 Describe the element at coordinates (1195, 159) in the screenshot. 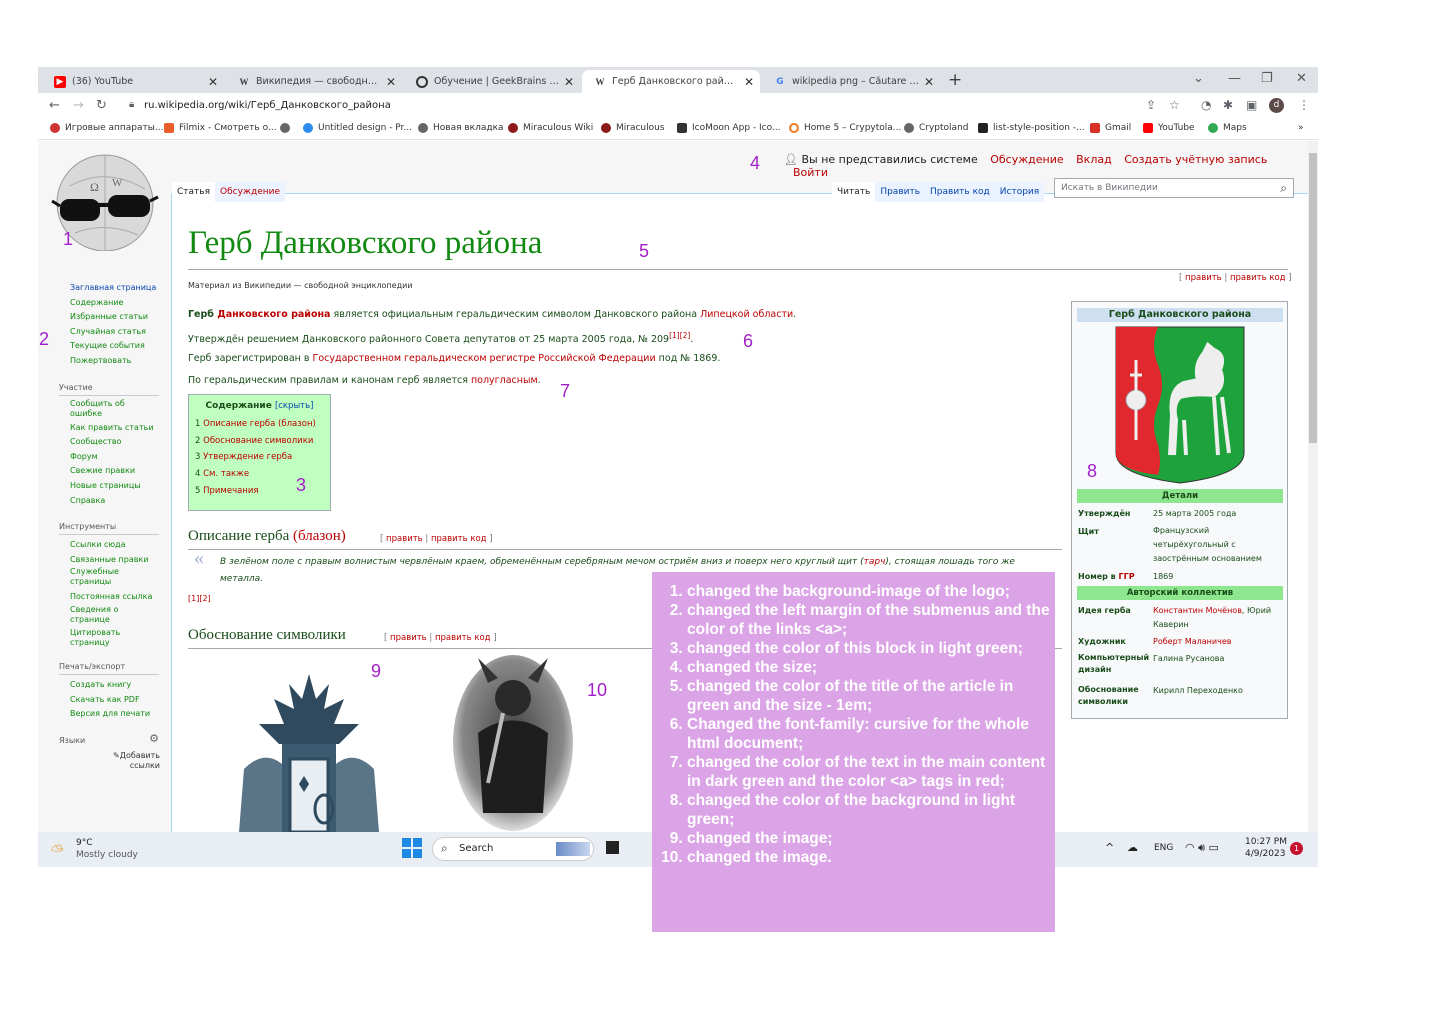

I see `create-account-link: Создать учётную запись` at that location.